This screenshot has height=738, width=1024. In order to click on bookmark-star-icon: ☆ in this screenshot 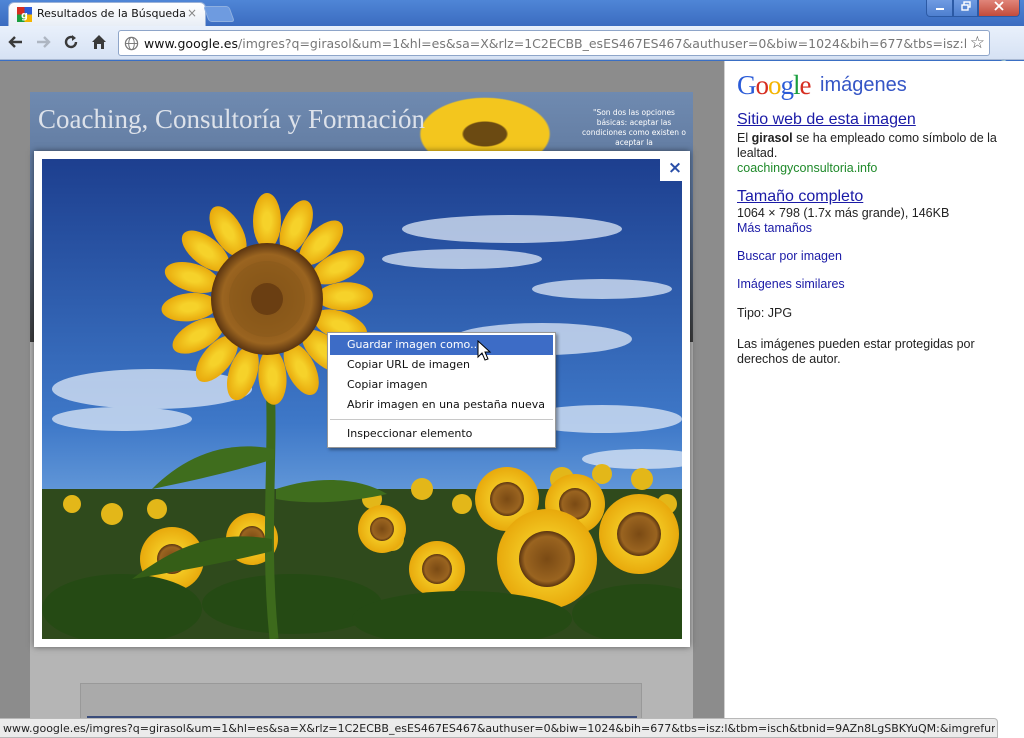, I will do `click(977, 43)`.